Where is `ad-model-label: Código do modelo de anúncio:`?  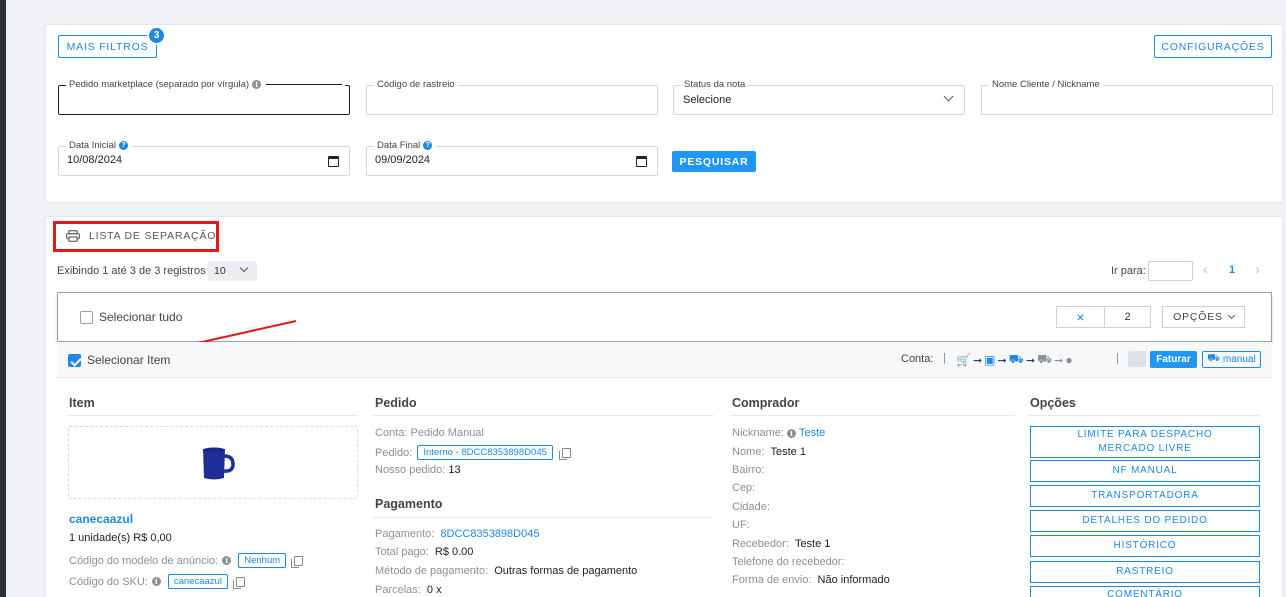 ad-model-label: Código do modelo de anúncio: is located at coordinates (144, 560).